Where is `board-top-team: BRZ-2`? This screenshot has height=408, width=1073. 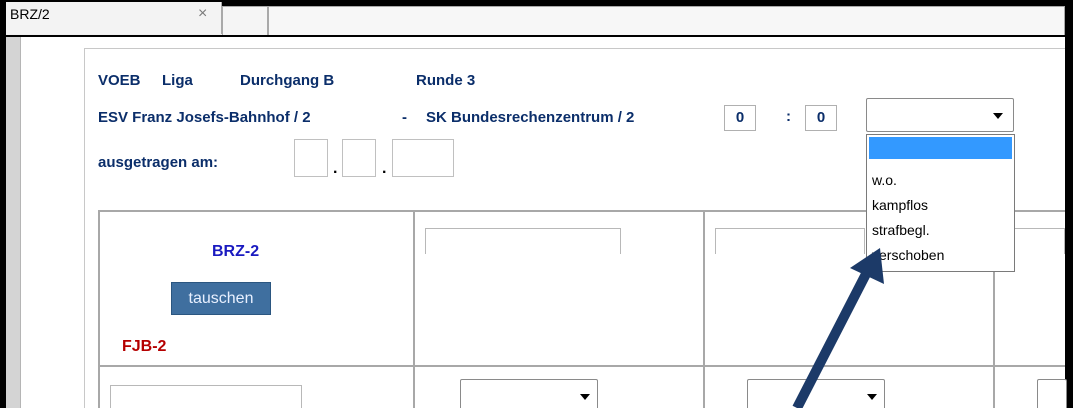
board-top-team: BRZ-2 is located at coordinates (236, 251).